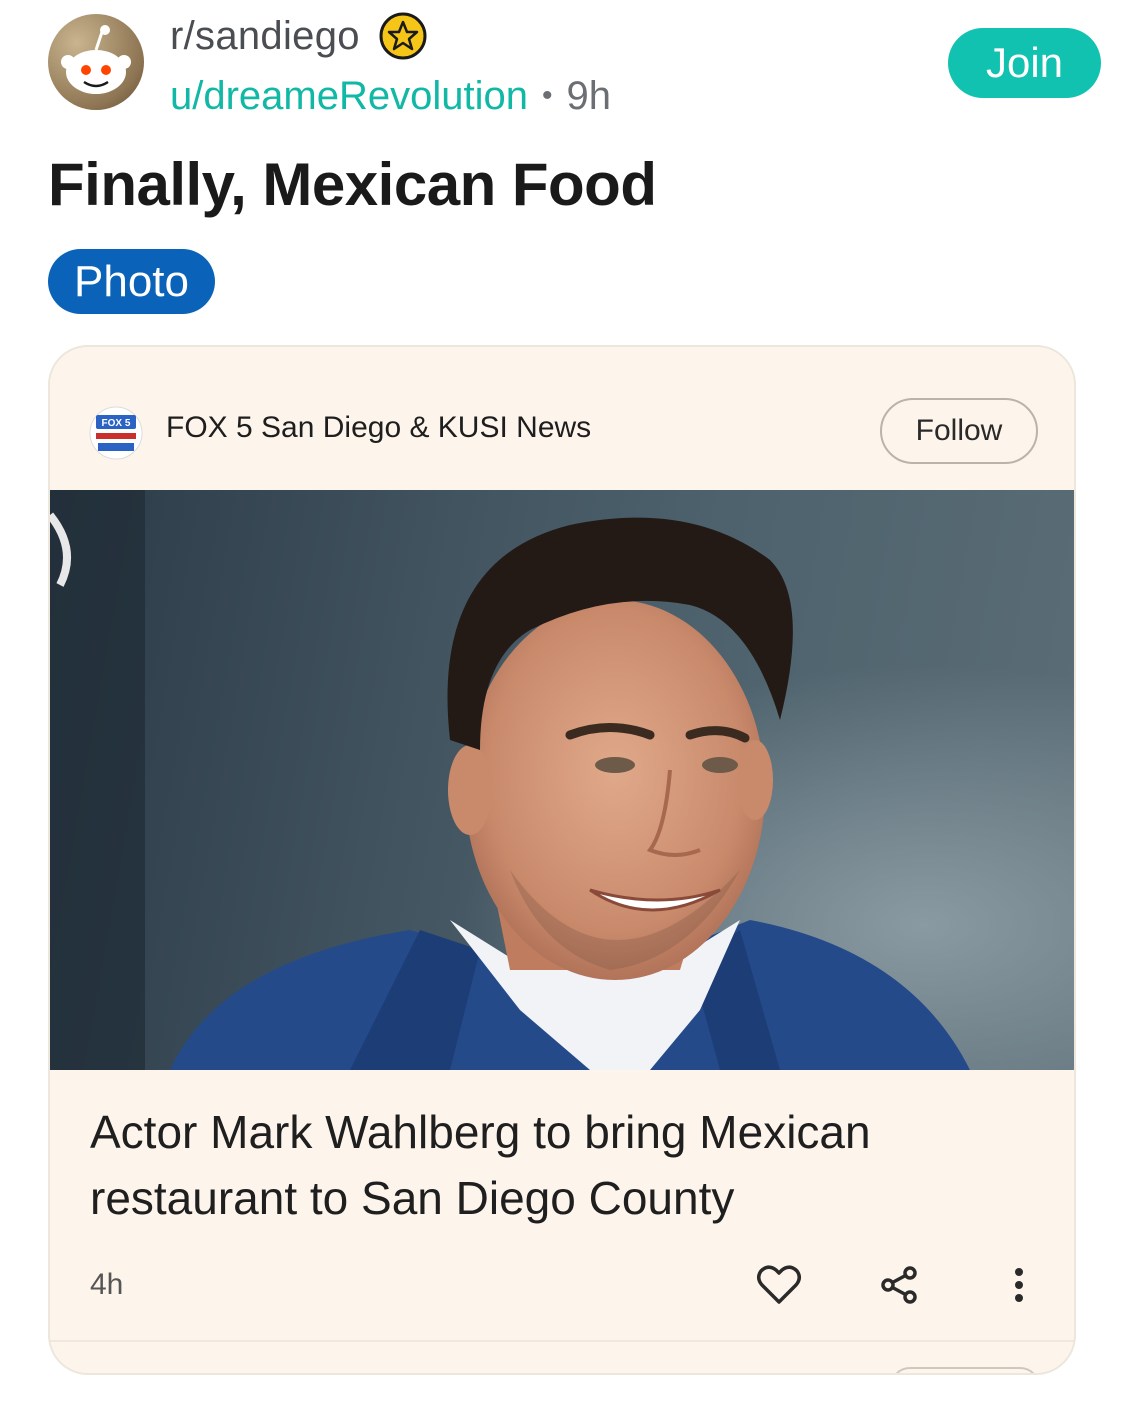 This screenshot has width=1125, height=1403. I want to click on reddit-snoo-icon, so click(96, 59).